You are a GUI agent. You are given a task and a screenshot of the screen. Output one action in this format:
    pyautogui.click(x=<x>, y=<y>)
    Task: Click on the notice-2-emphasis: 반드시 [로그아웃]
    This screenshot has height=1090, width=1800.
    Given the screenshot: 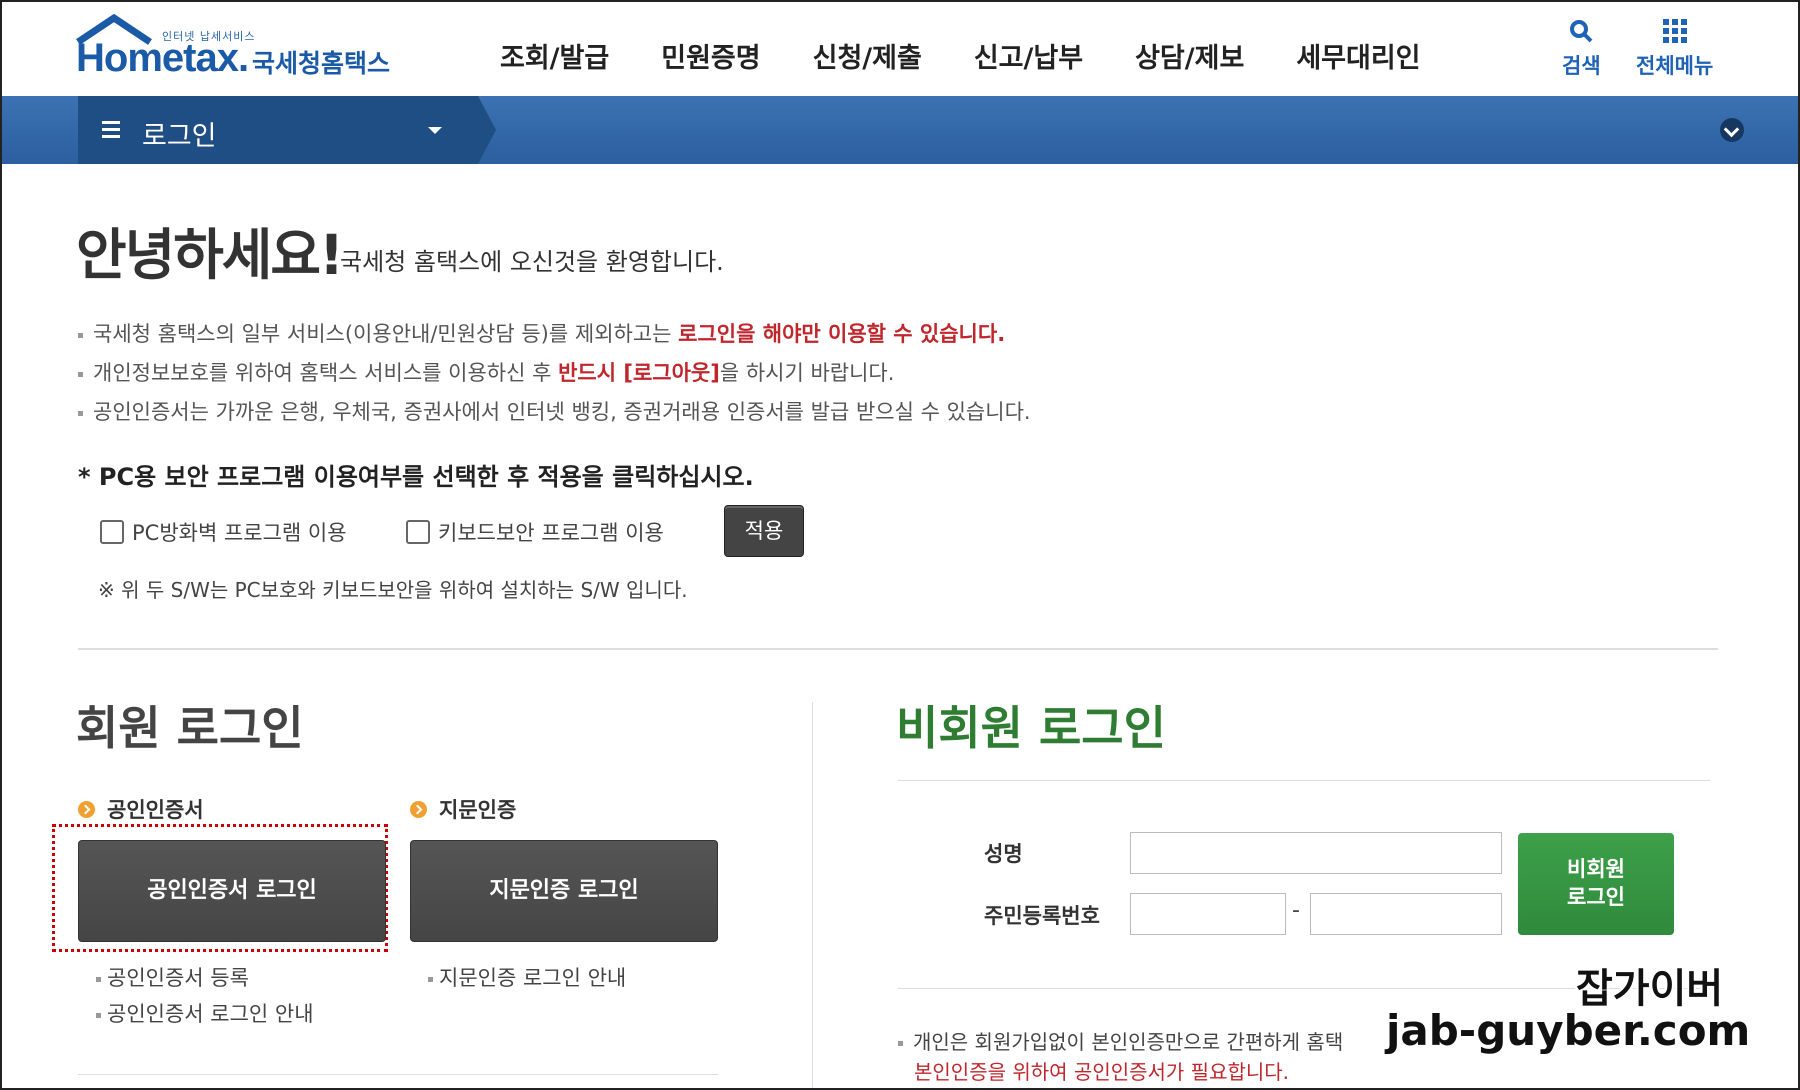 What is the action you would take?
    pyautogui.click(x=639, y=373)
    